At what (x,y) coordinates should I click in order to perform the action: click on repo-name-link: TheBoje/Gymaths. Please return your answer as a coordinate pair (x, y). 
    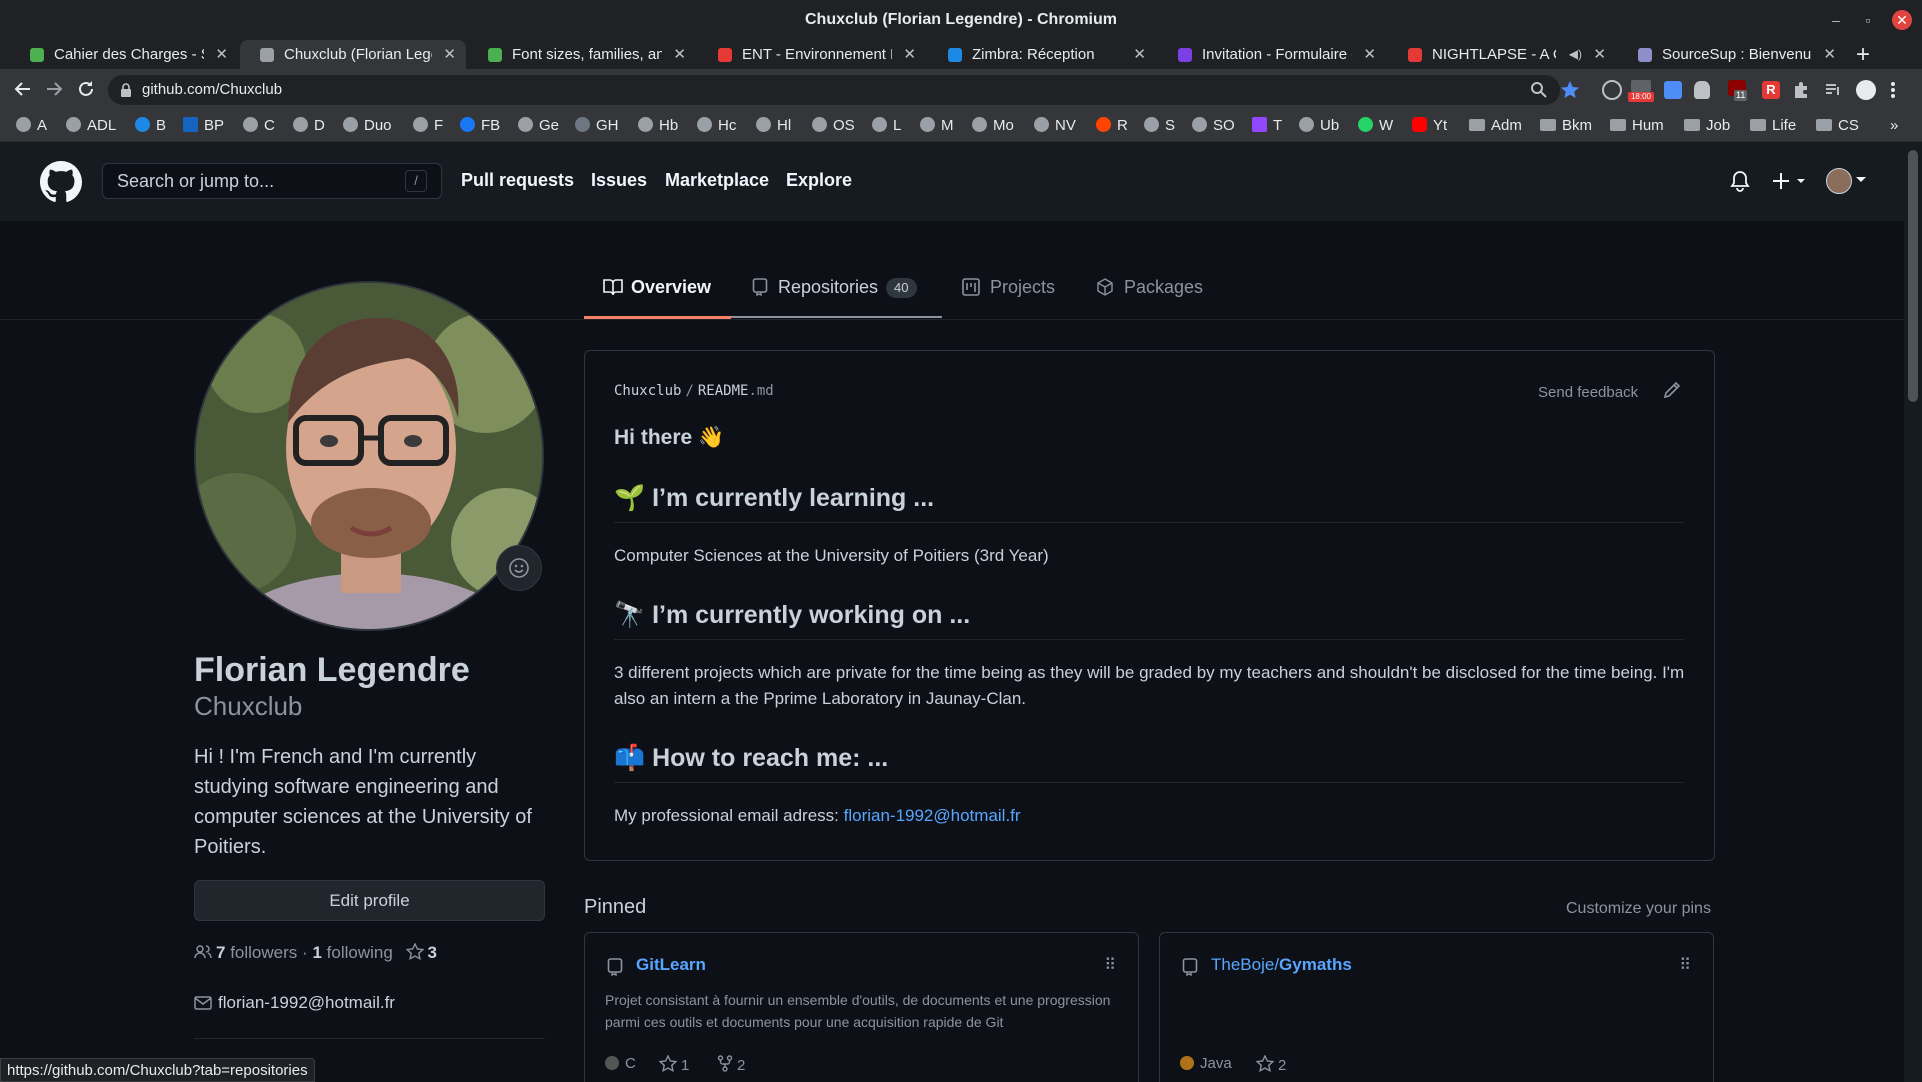
    Looking at the image, I should click on (1281, 965).